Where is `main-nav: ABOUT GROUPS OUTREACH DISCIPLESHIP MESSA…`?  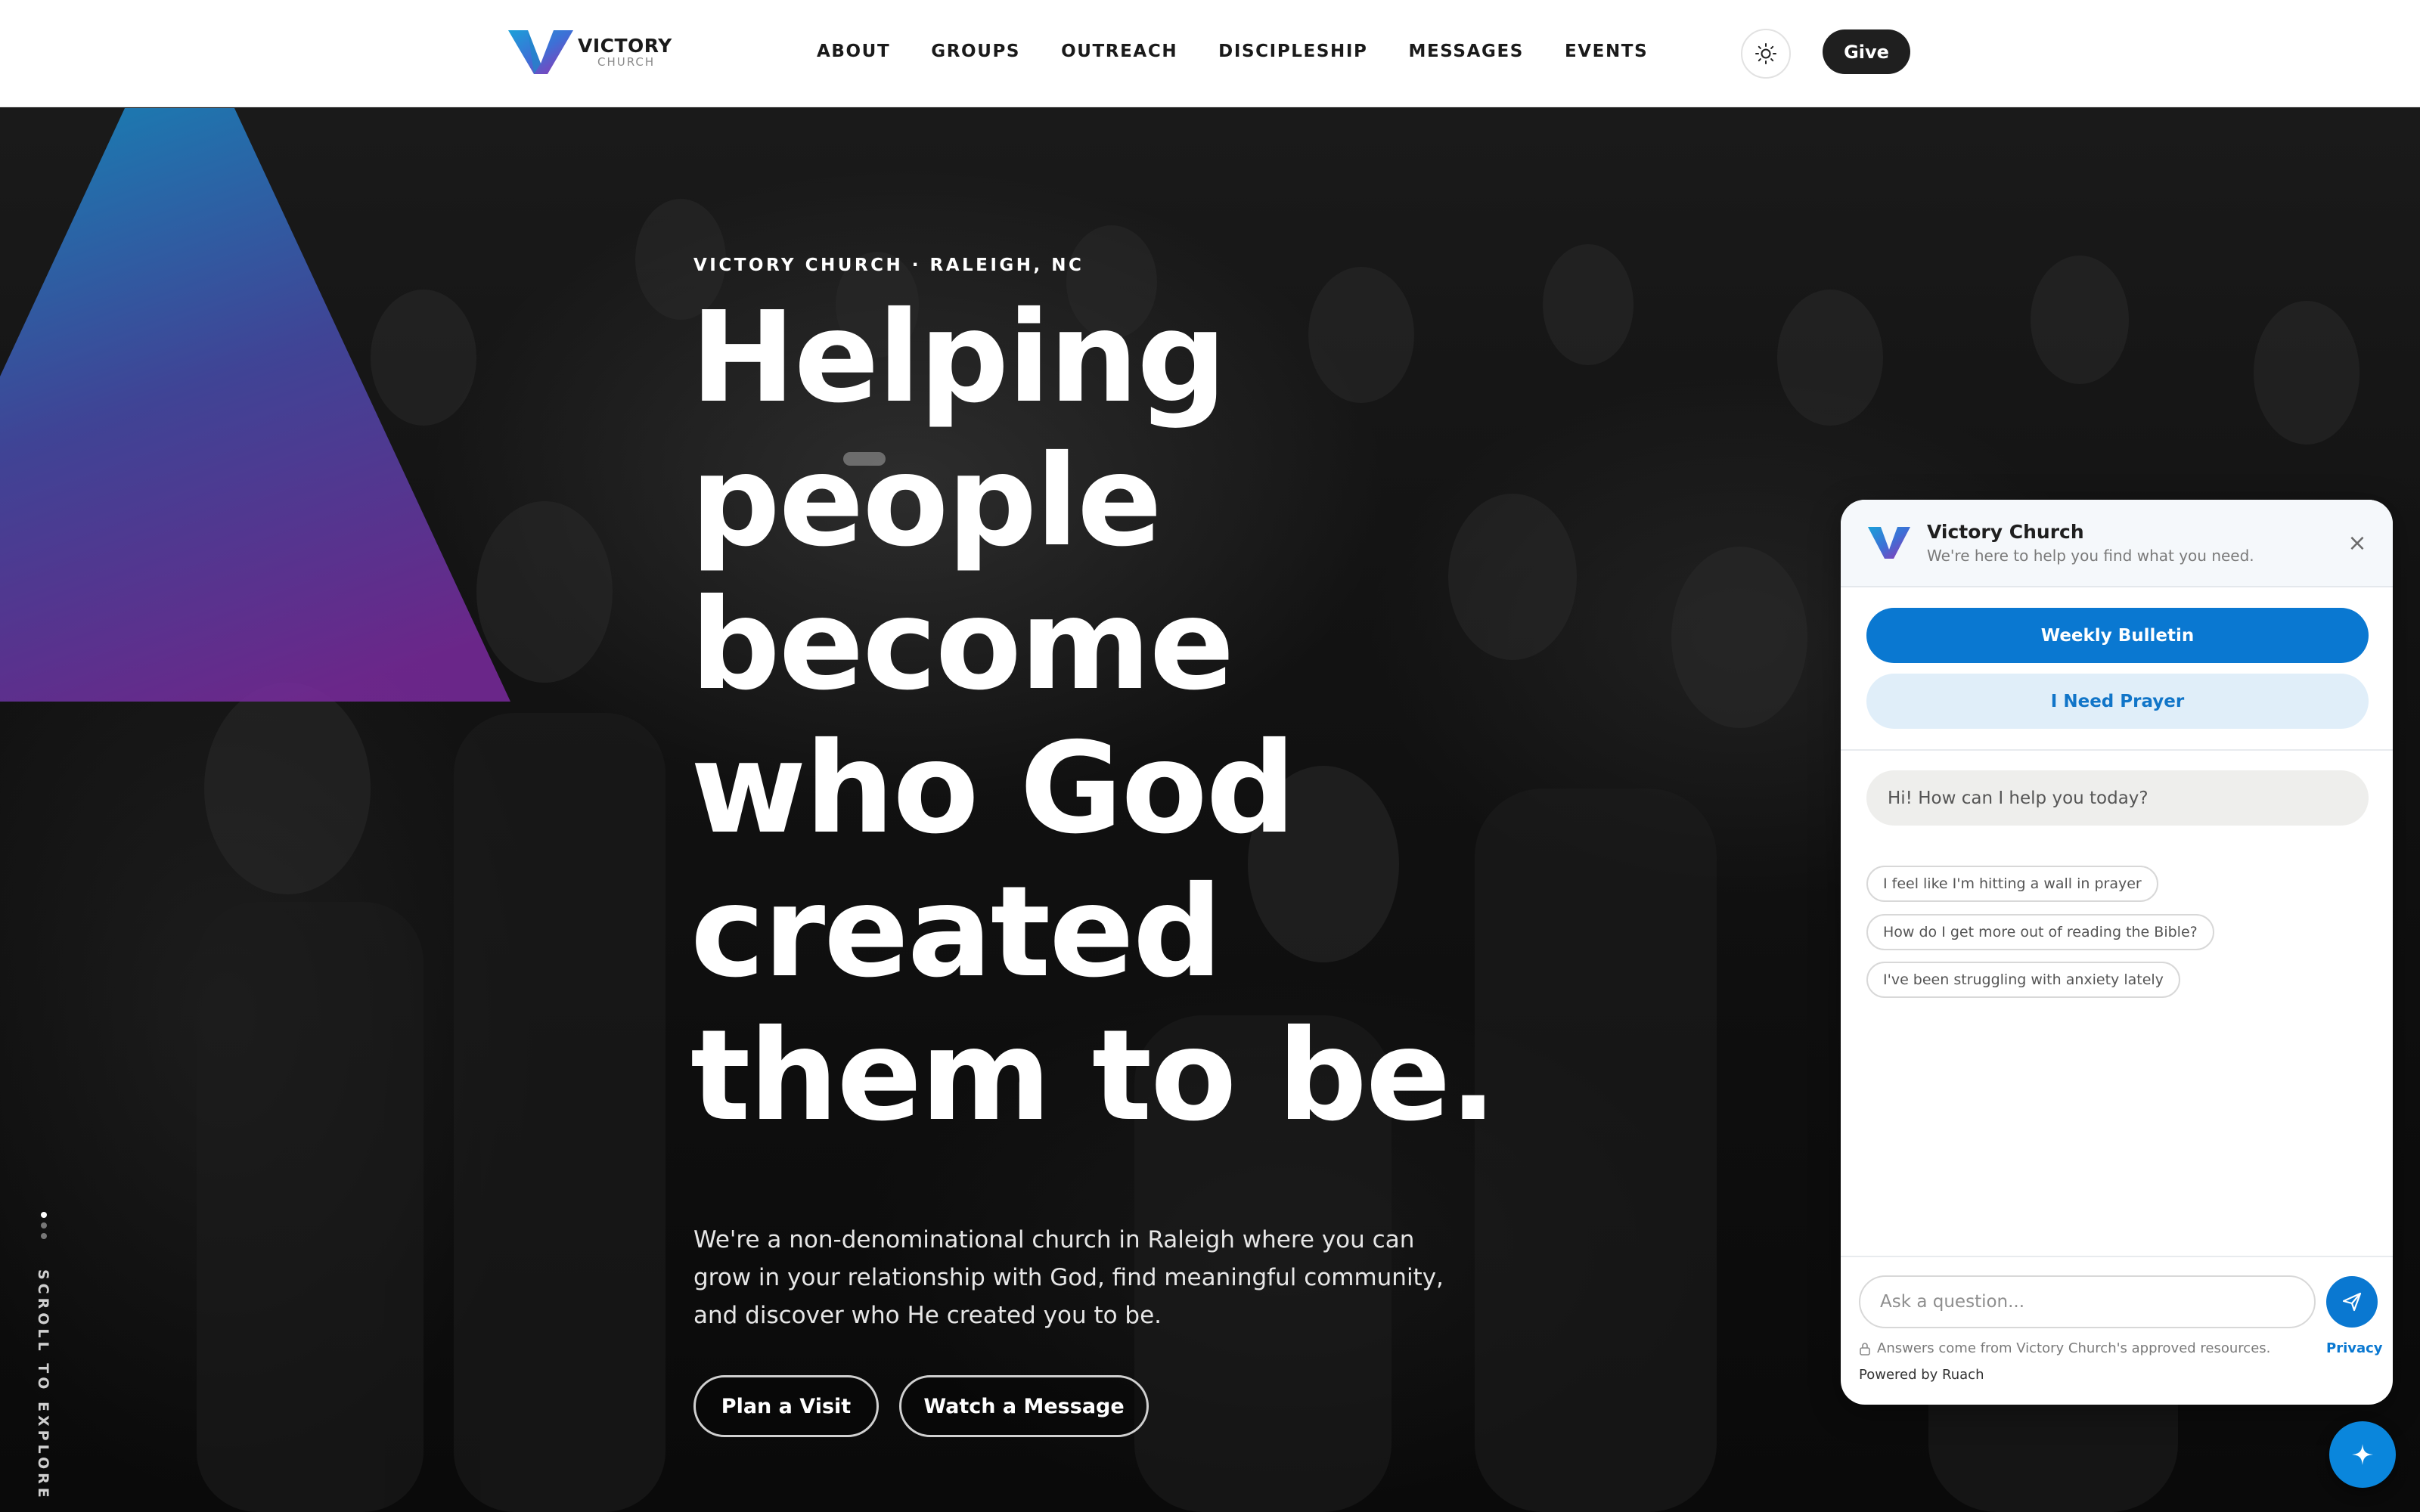
main-nav: ABOUT GROUPS OUTREACH DISCIPLESHIP MESSA… is located at coordinates (1232, 52).